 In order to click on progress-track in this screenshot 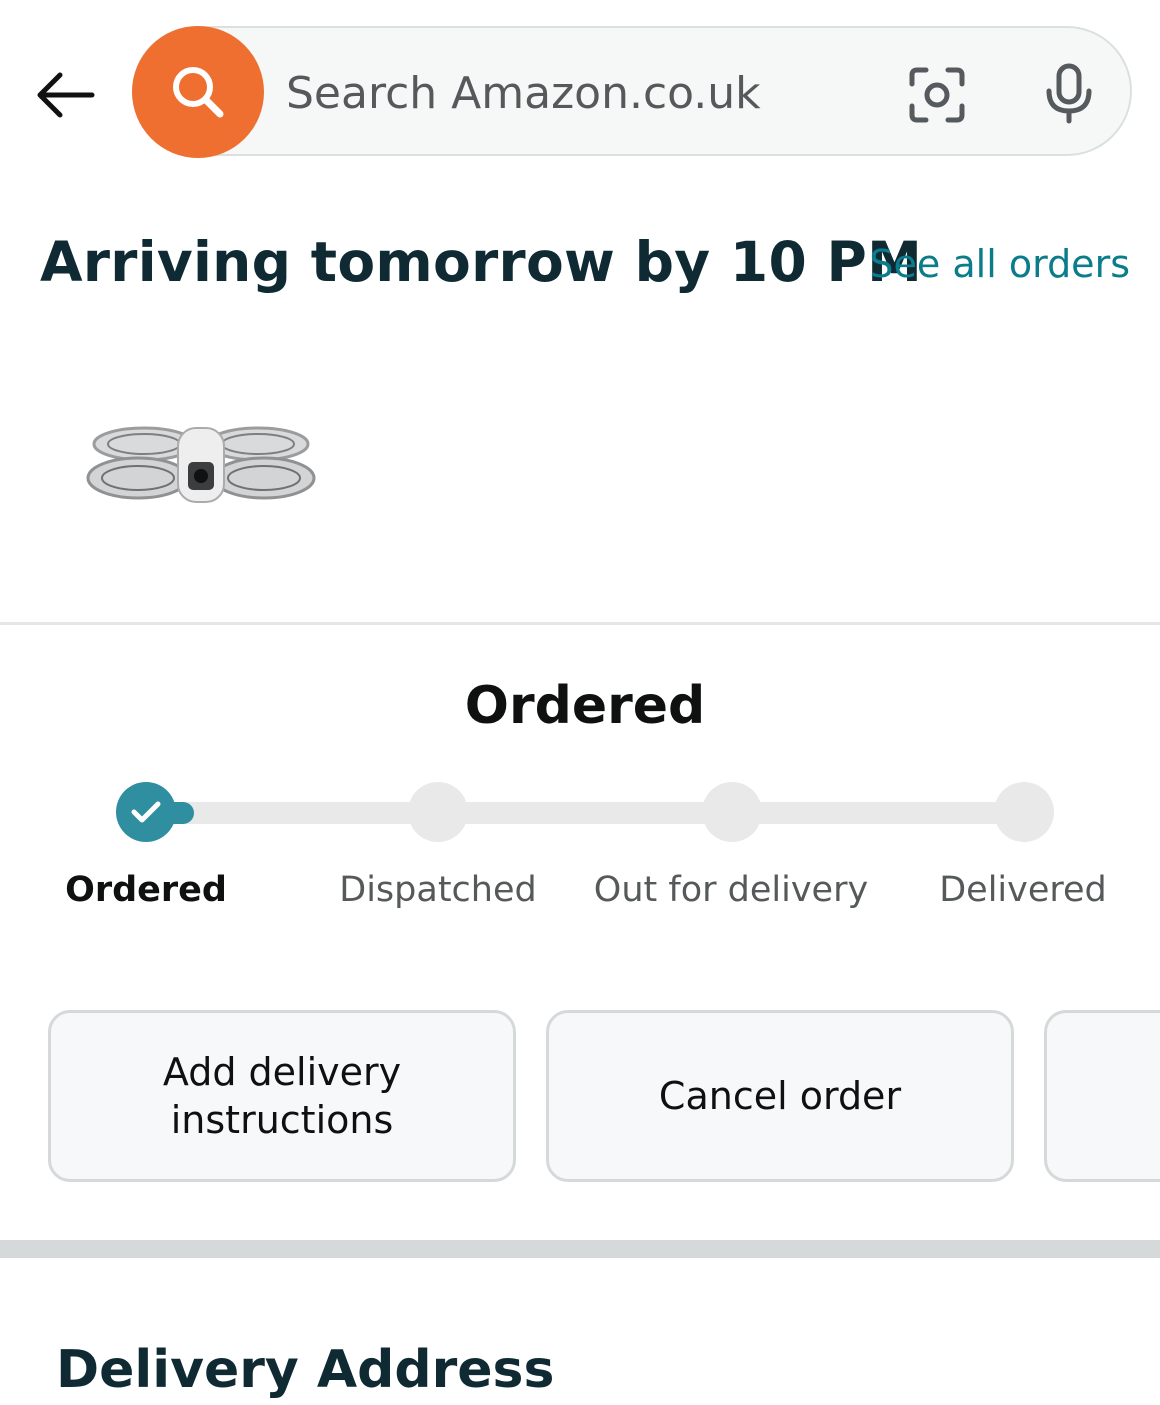, I will do `click(585, 813)`.